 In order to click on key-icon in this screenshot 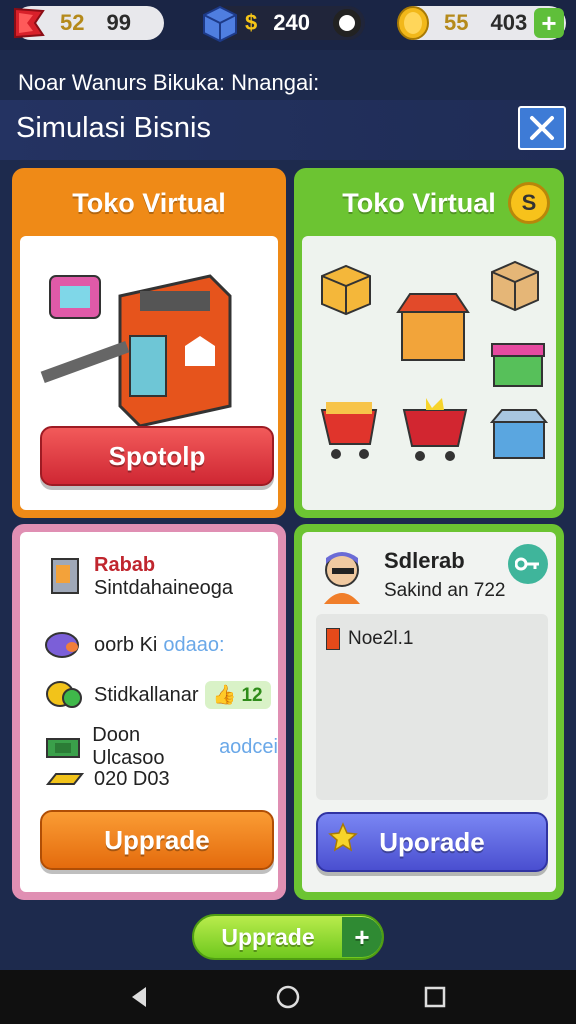, I will do `click(527, 564)`.